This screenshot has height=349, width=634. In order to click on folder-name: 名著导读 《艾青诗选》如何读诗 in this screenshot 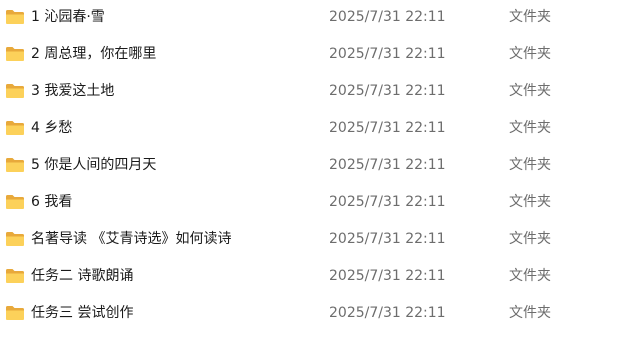, I will do `click(131, 239)`.